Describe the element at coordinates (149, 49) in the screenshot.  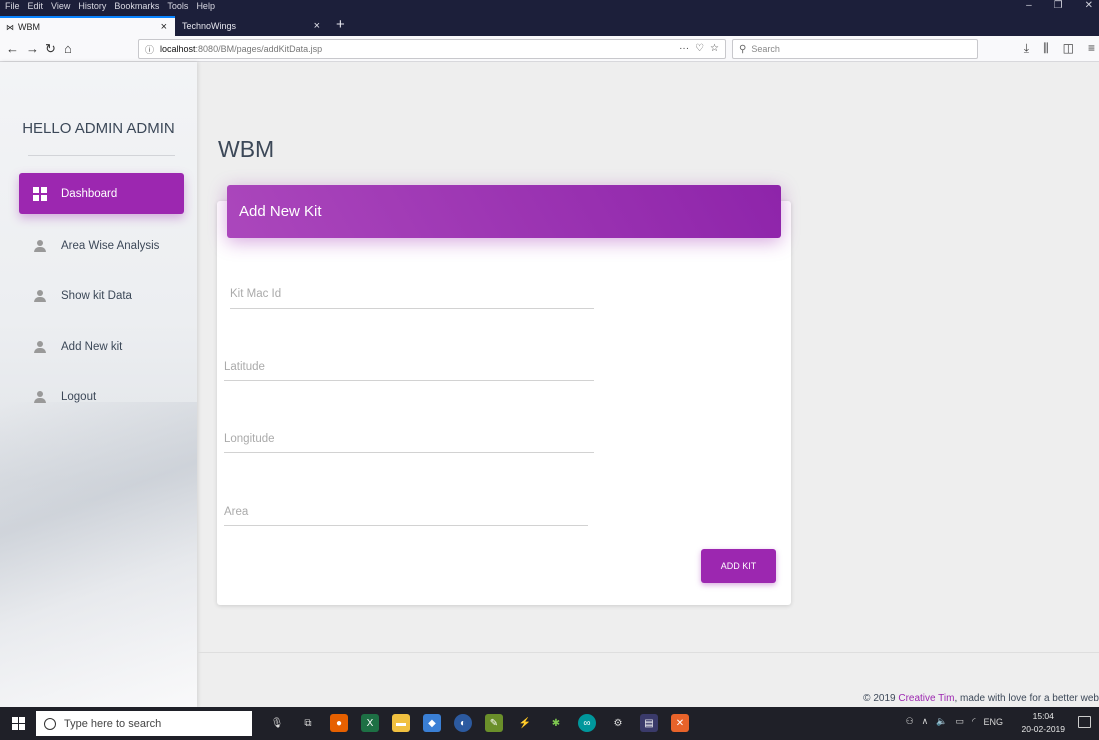
I see `site-info-icon: ⓘ` at that location.